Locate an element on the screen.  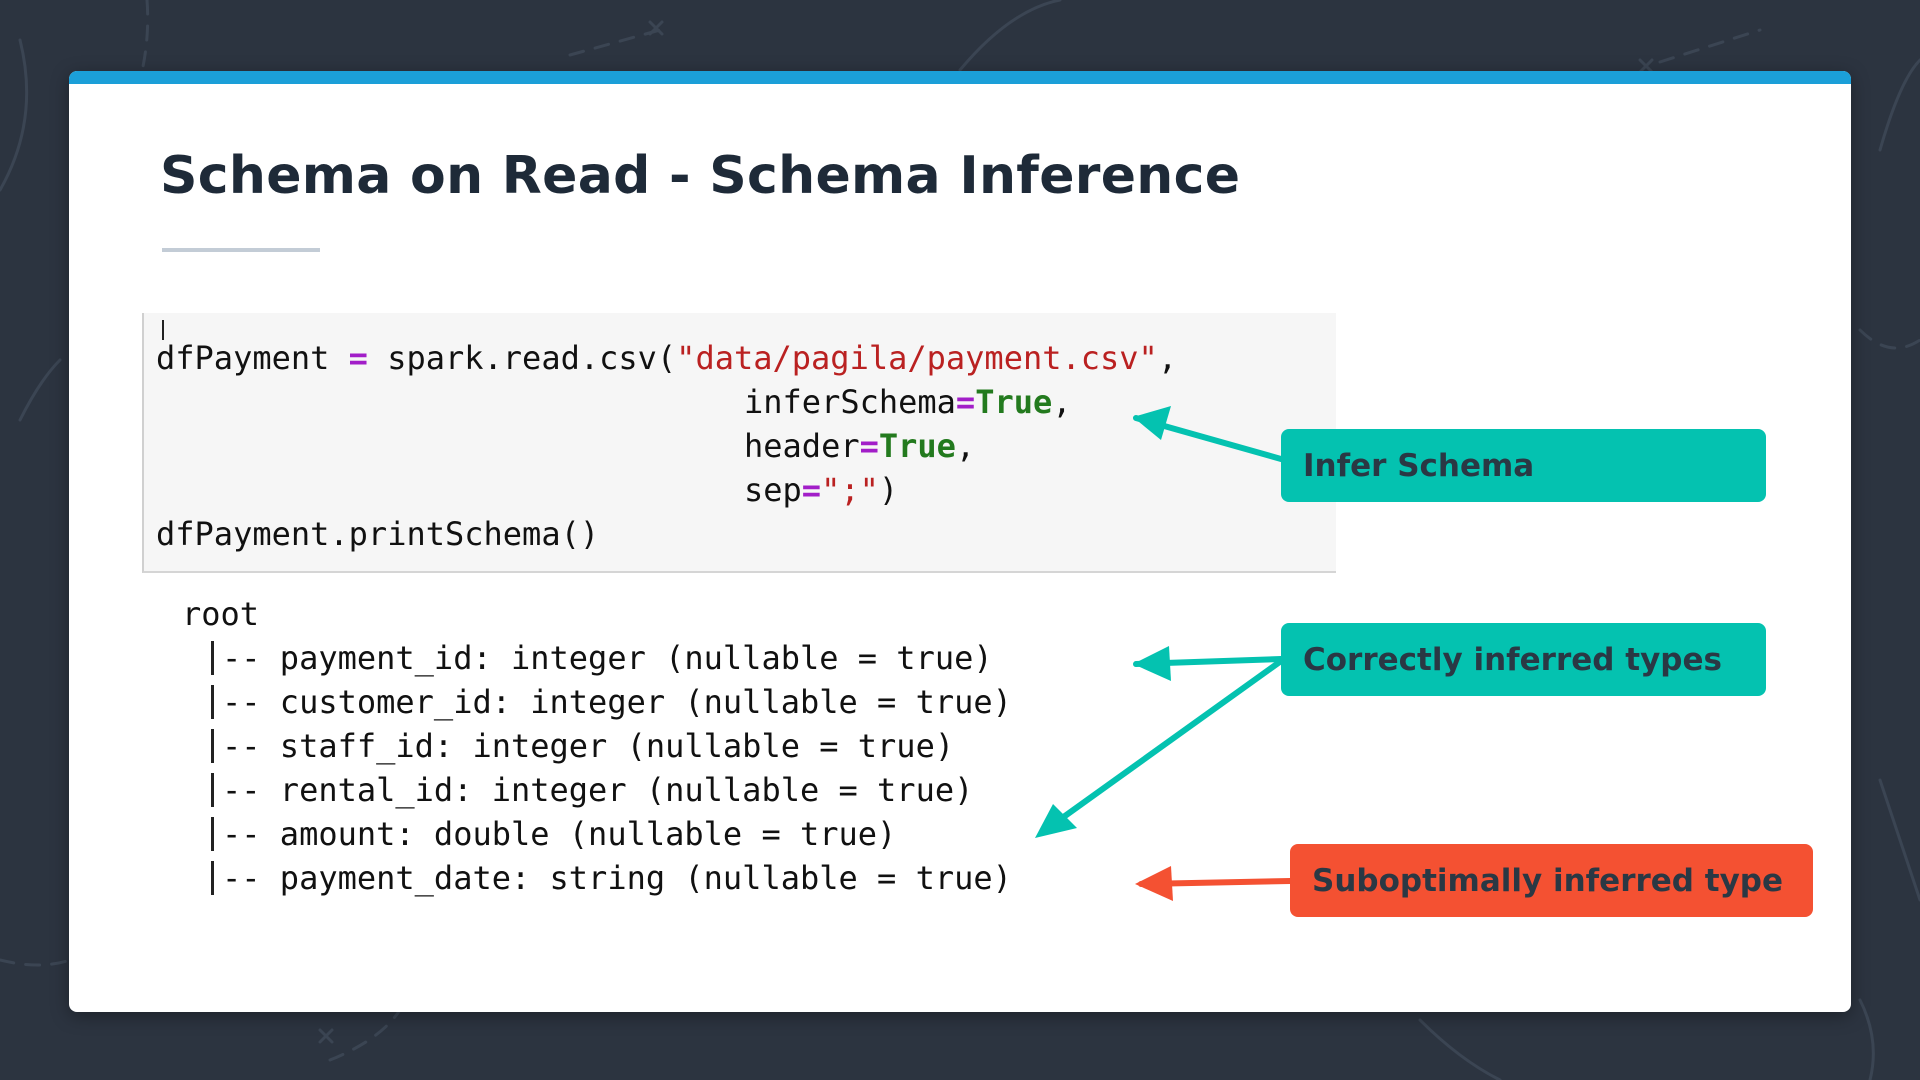
callout-correct-types: Correctly inferred types is located at coordinates (1523, 659).